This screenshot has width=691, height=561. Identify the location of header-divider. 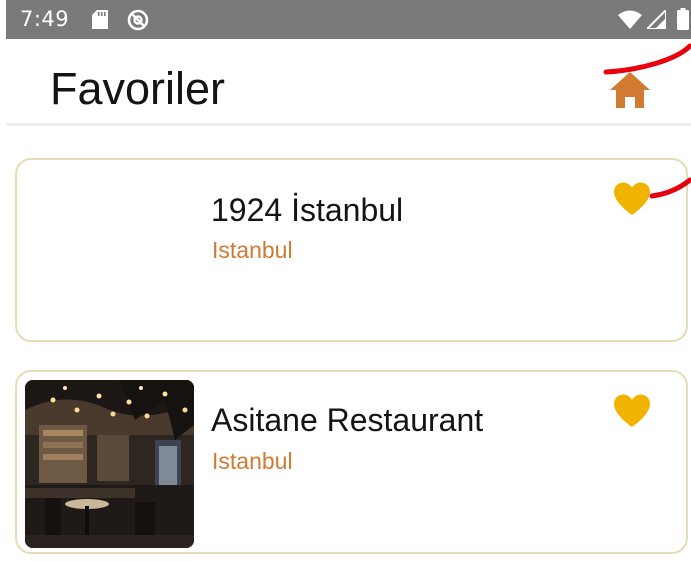
(348, 124).